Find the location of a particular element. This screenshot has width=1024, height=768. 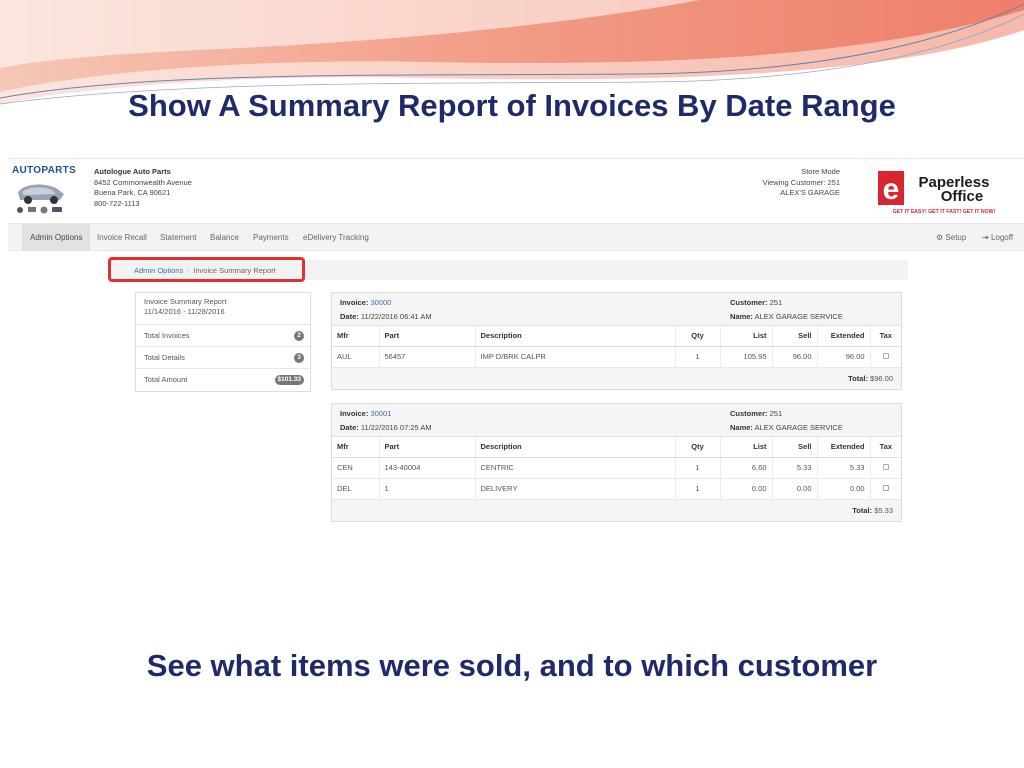

store-address-2: Buena Park, CA 90621 is located at coordinates (132, 192).